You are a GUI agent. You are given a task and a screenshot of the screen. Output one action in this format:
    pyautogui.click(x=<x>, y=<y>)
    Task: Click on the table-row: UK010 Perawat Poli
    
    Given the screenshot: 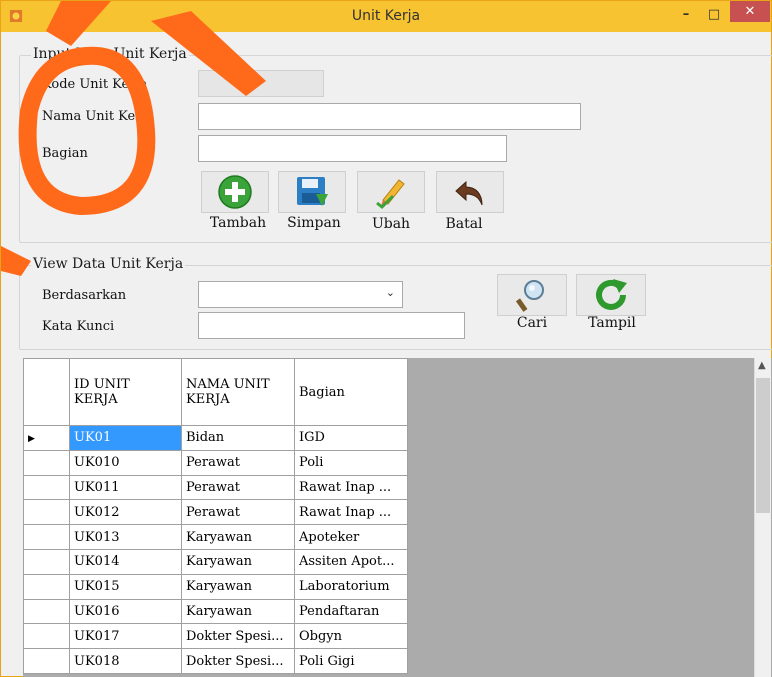 What is the action you would take?
    pyautogui.click(x=215, y=462)
    